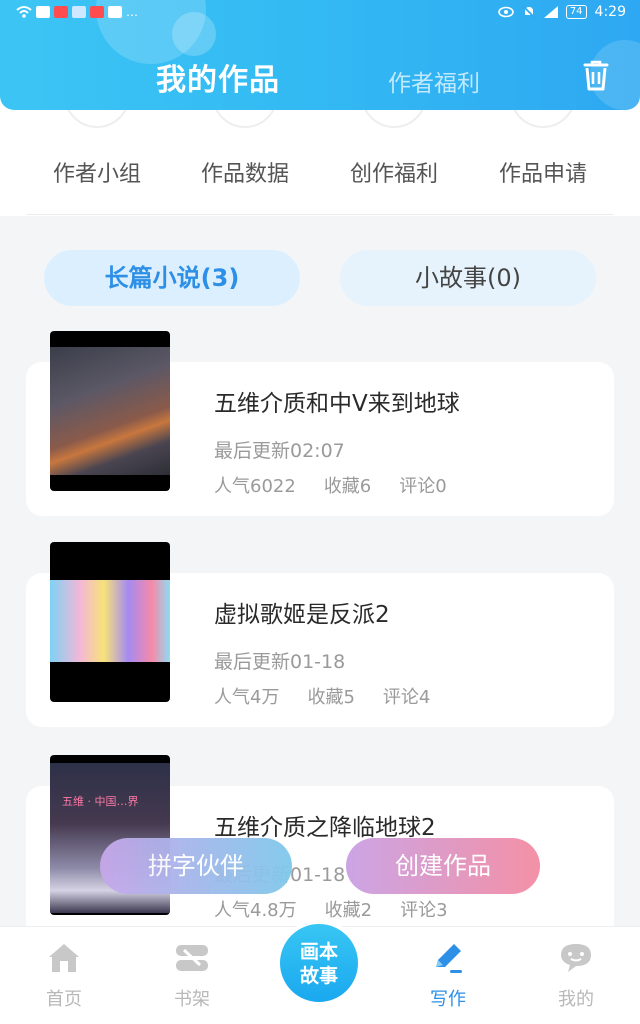 This screenshot has width=640, height=1024. Describe the element at coordinates (115, 12) in the screenshot. I see `app-icon` at that location.